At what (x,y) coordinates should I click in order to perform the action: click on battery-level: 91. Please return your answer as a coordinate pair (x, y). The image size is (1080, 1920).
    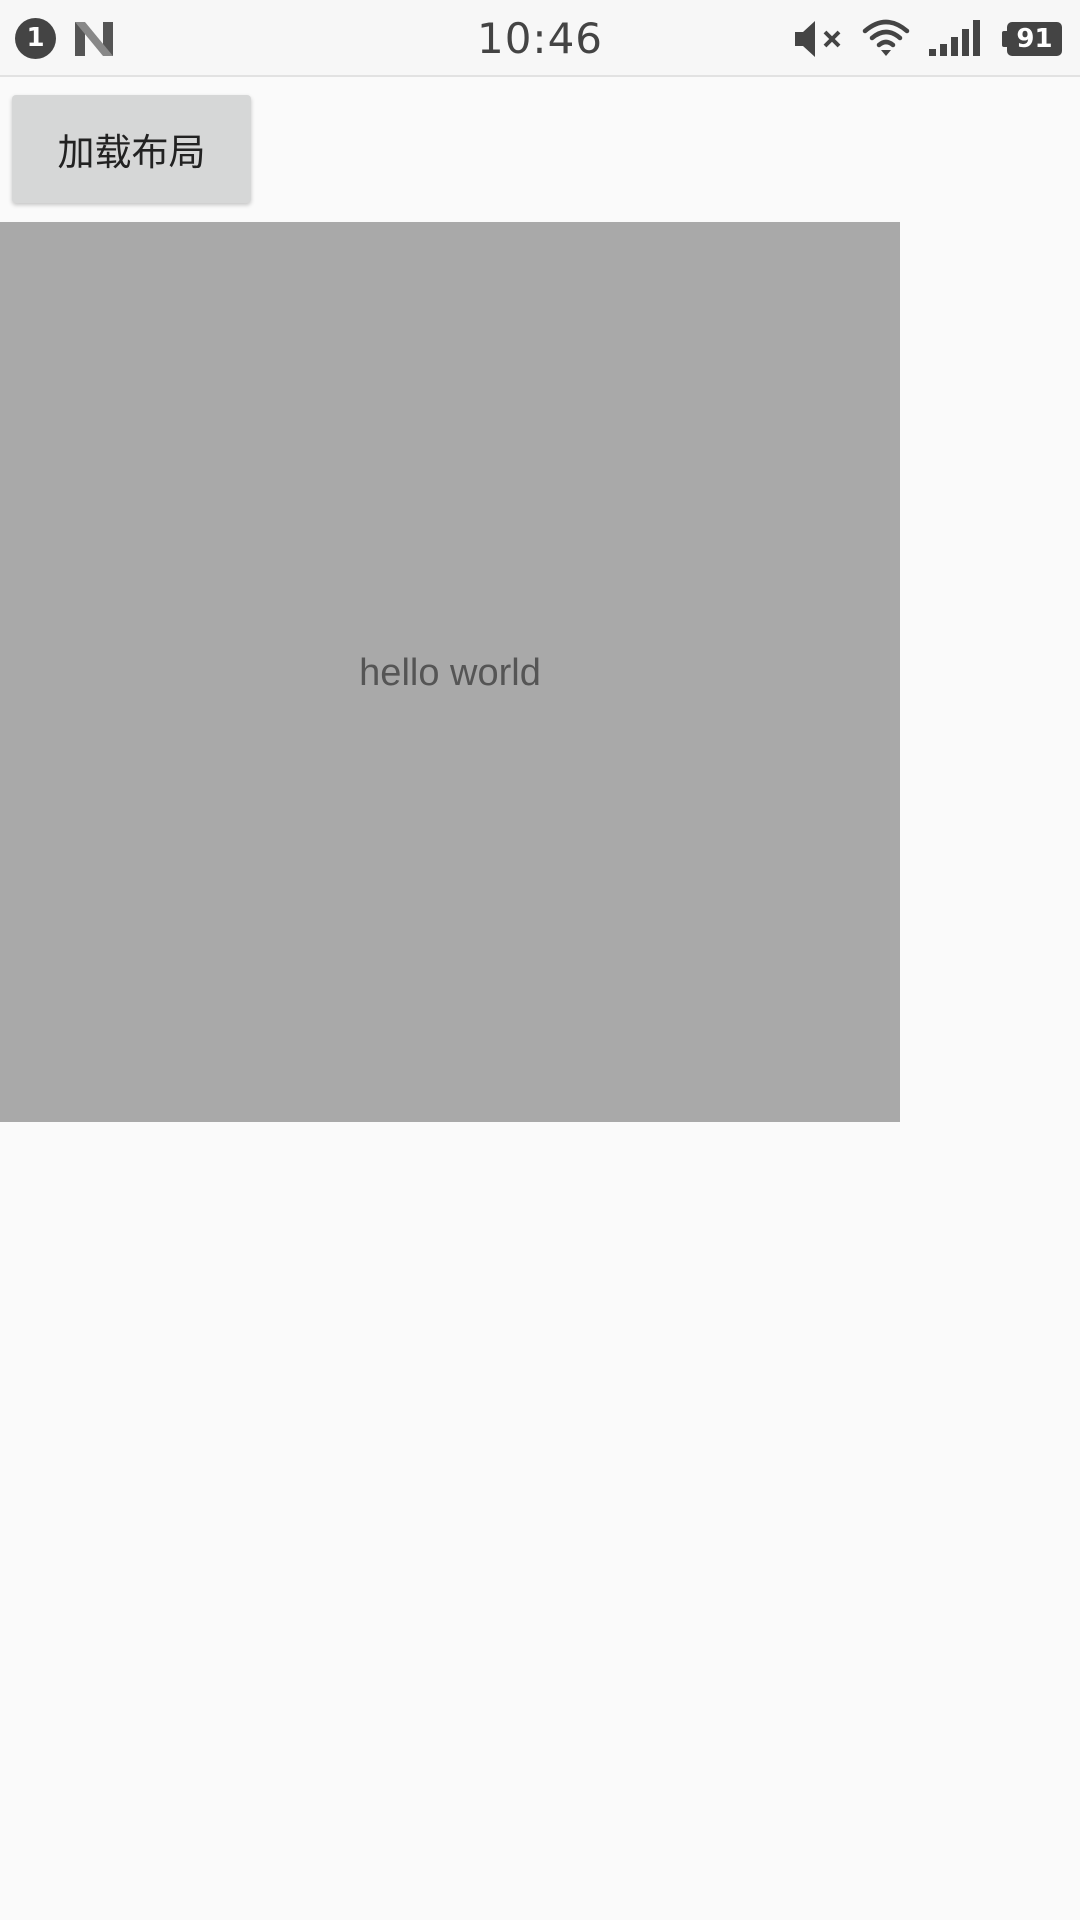
    Looking at the image, I should click on (1034, 39).